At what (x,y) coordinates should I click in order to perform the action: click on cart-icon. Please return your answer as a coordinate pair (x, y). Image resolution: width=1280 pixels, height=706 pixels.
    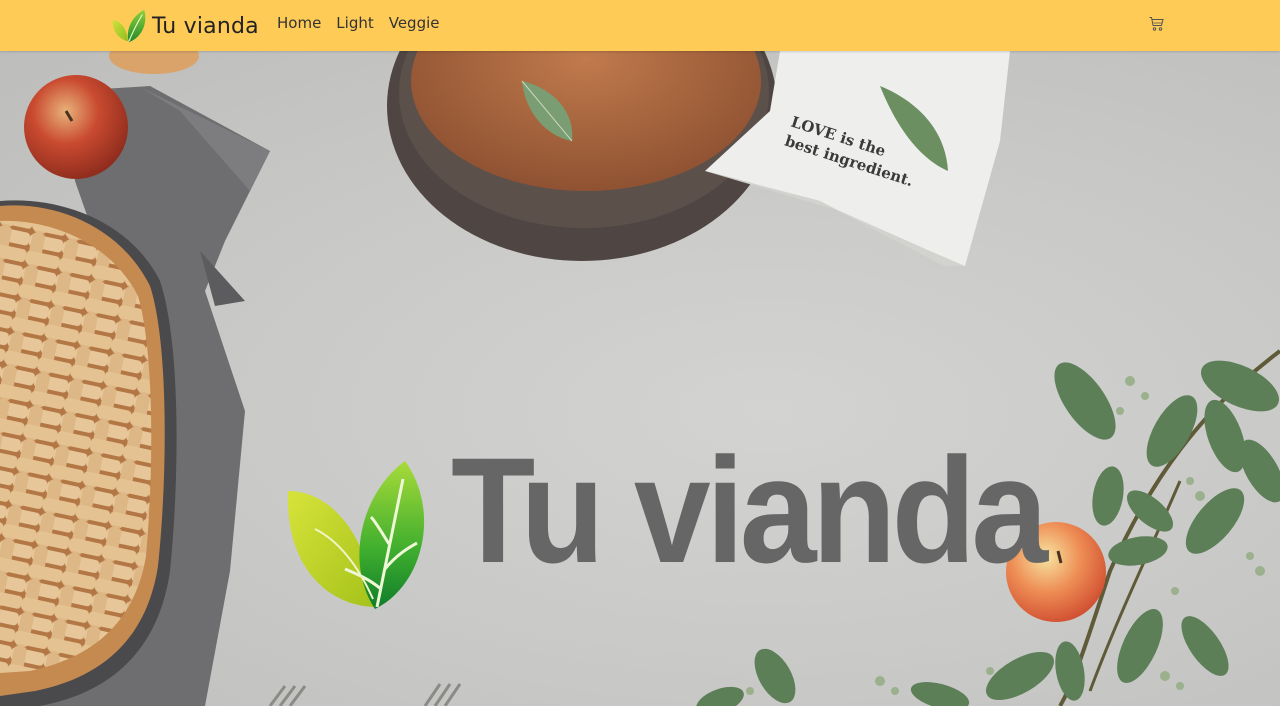
    Looking at the image, I should click on (1156, 24).